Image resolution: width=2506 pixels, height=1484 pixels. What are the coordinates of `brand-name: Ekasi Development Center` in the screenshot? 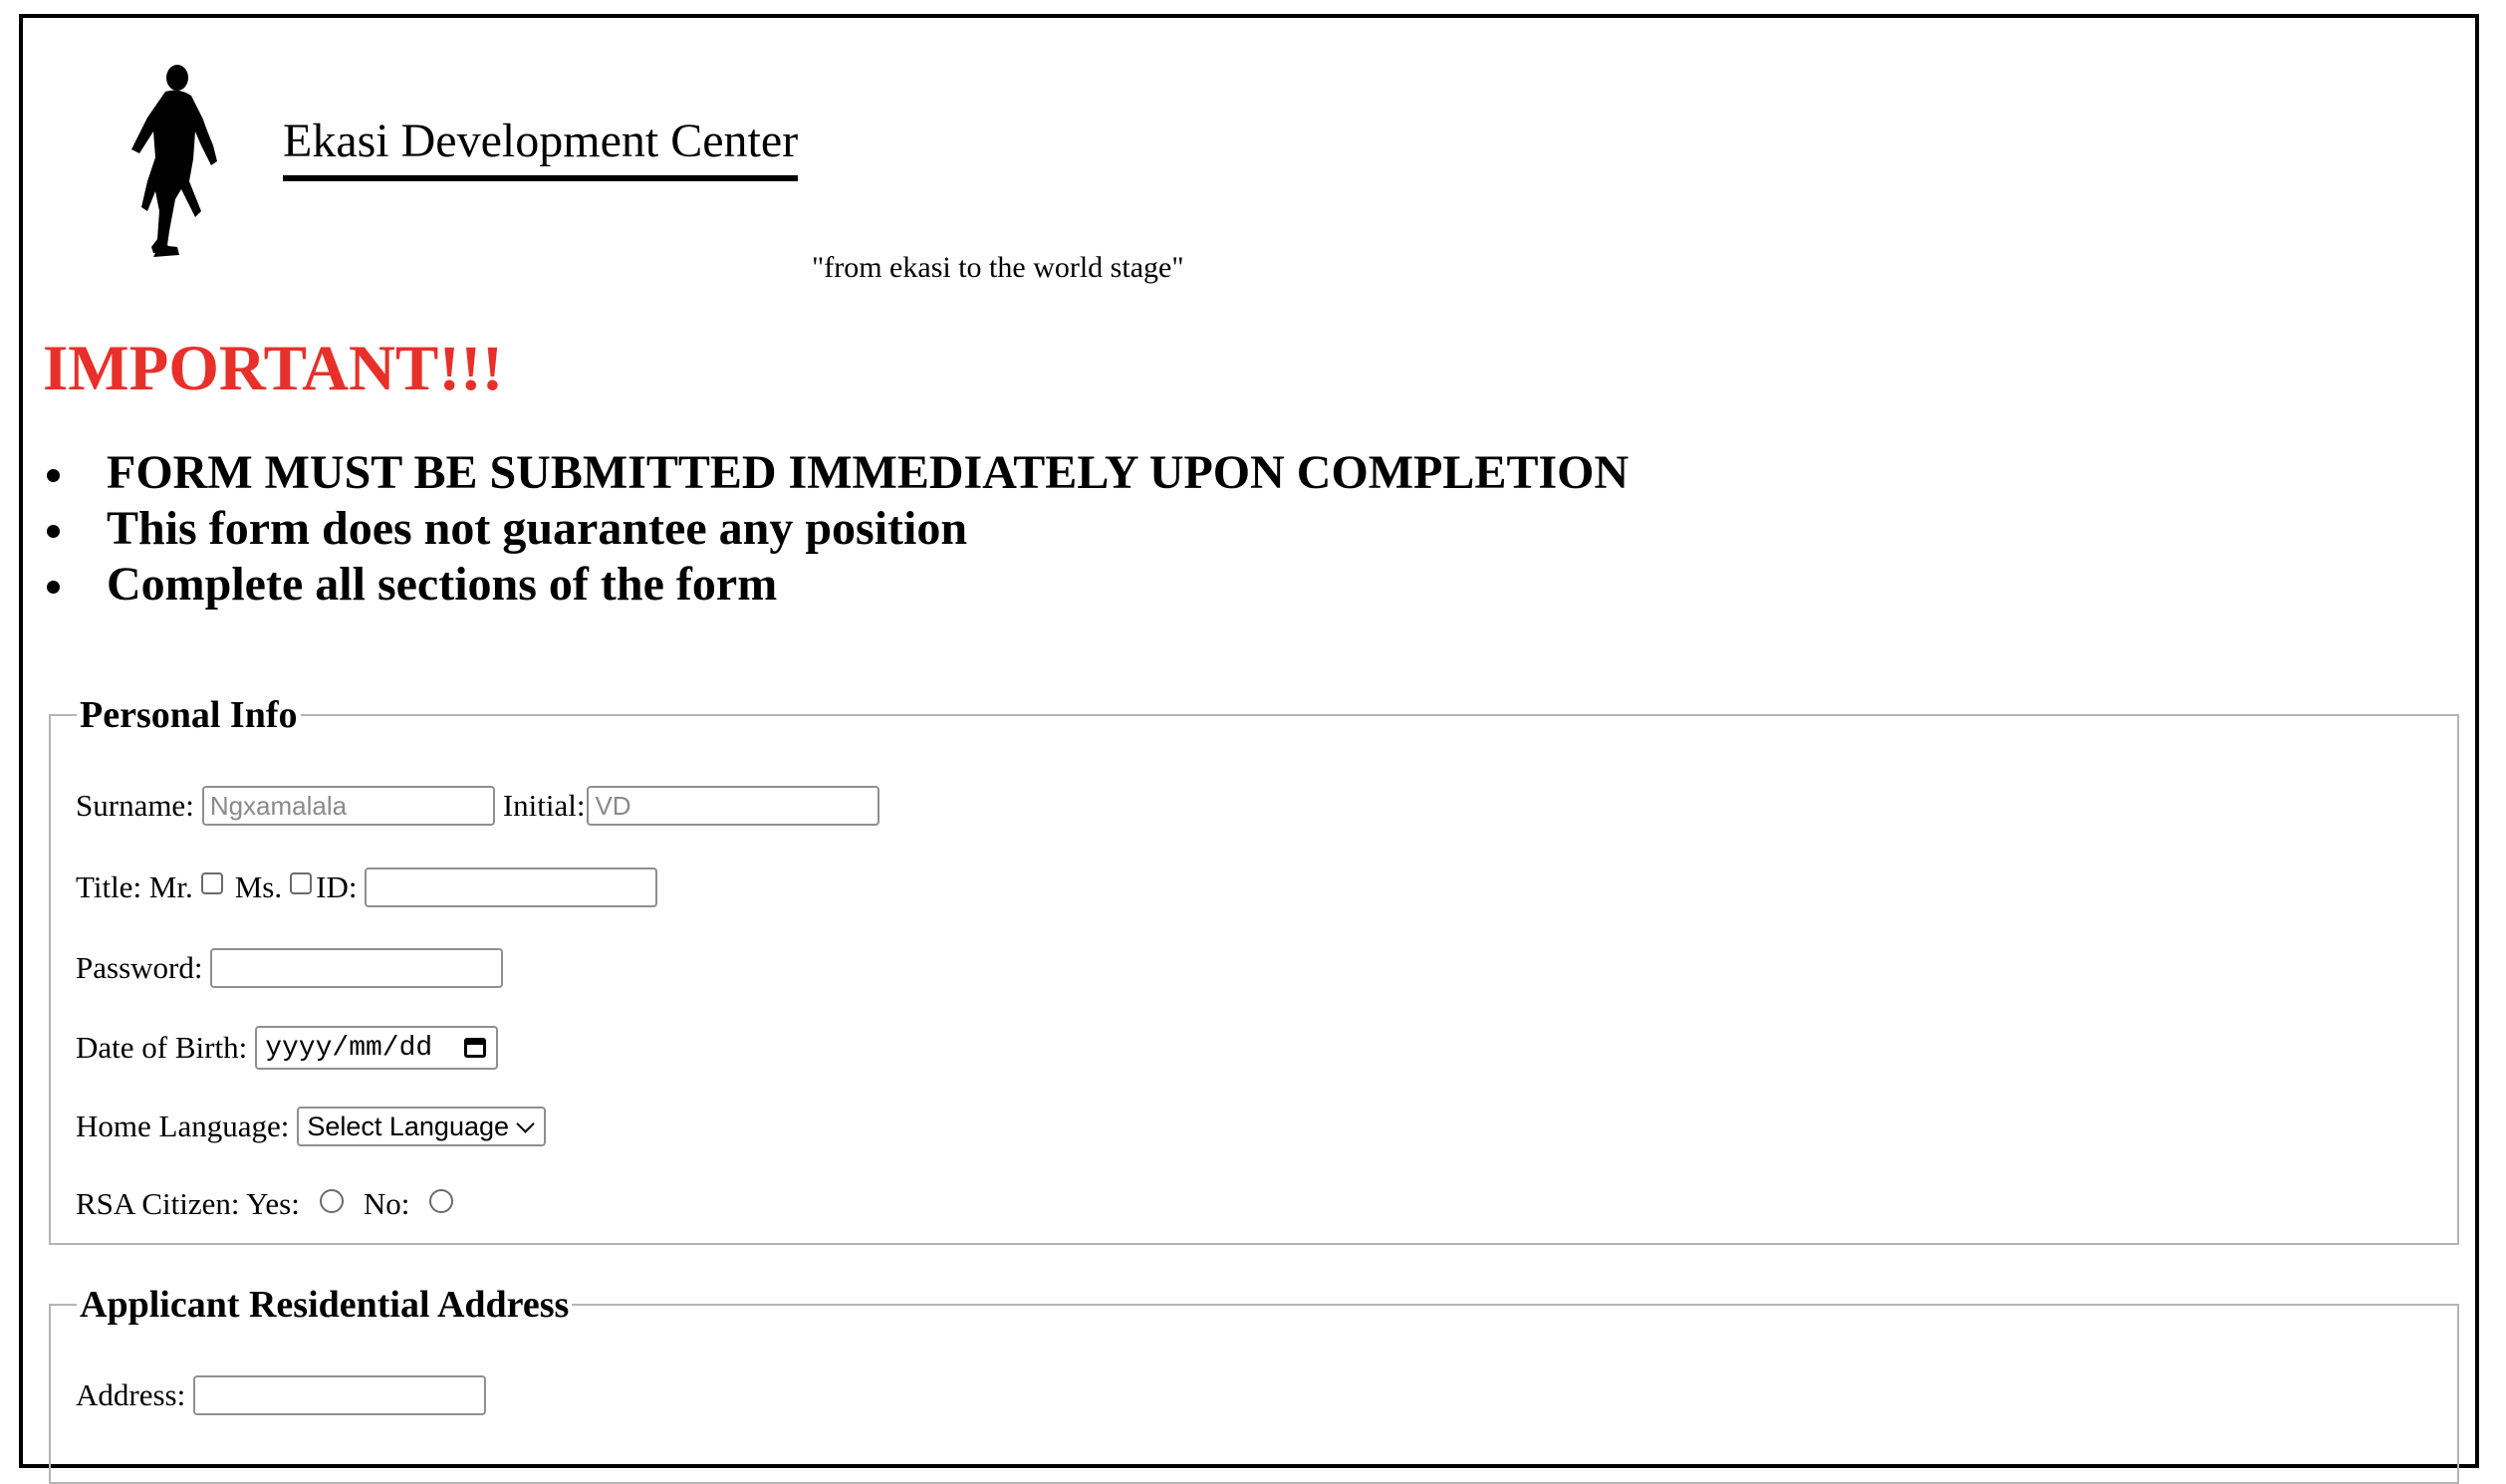 It's located at (541, 146).